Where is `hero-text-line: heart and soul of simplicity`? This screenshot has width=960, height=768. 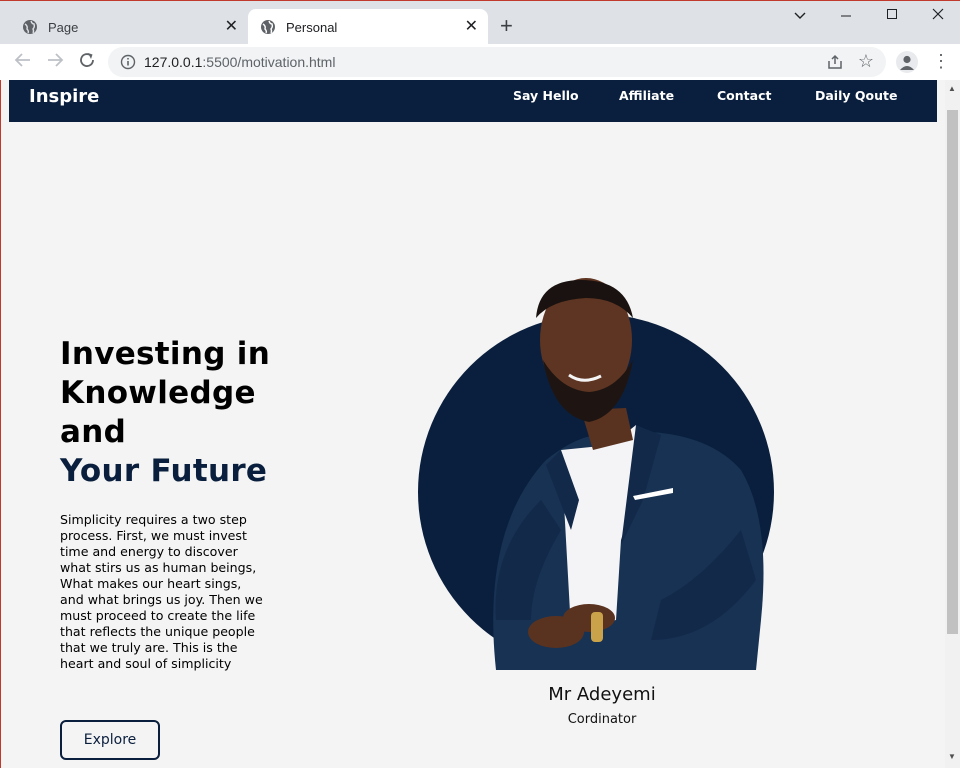 hero-text-line: heart and soul of simplicity is located at coordinates (146, 663).